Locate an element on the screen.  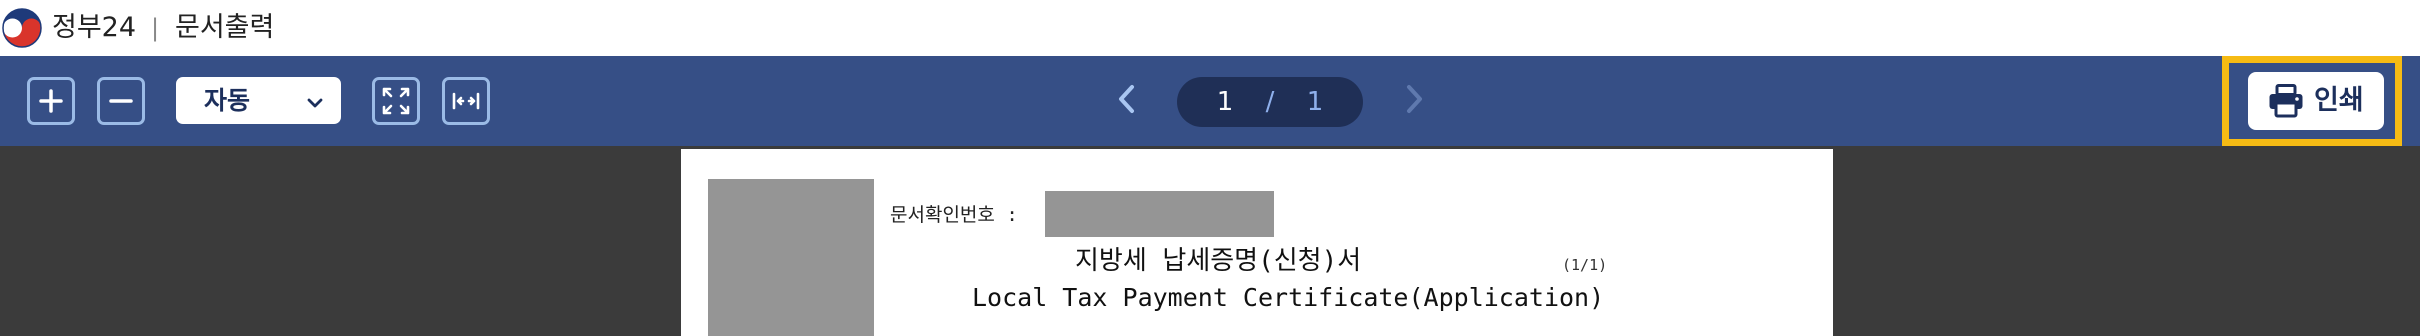
print-label: 인쇄 is located at coordinates (2339, 100).